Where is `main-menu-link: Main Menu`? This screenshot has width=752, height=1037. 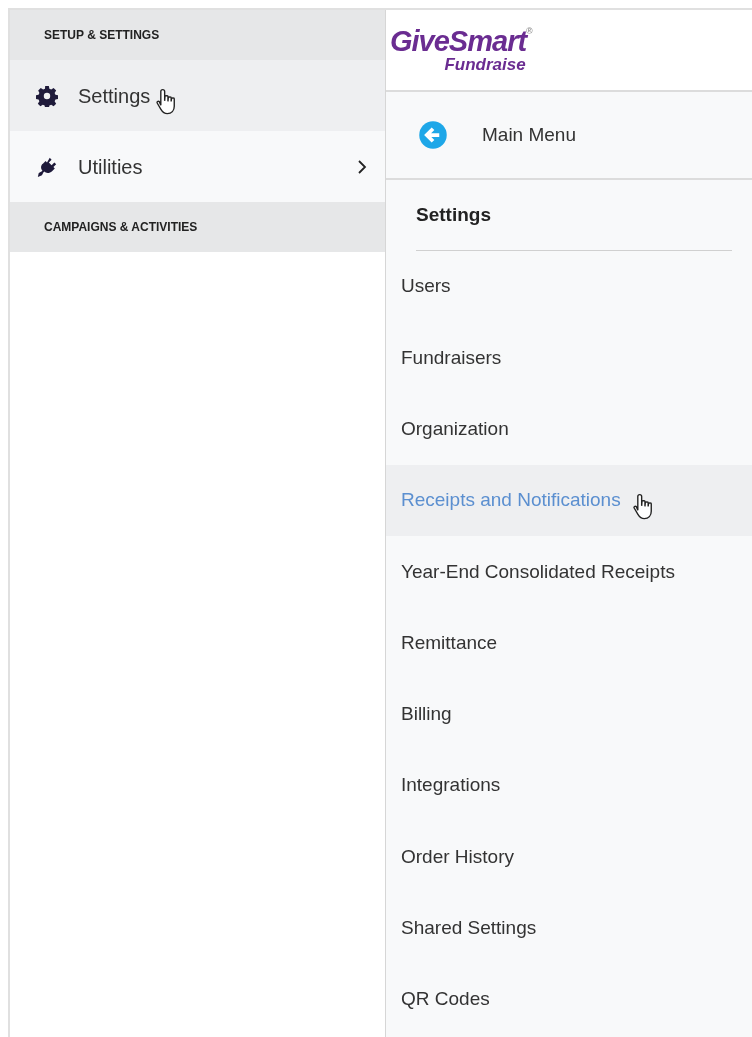
main-menu-link: Main Menu is located at coordinates (569, 136).